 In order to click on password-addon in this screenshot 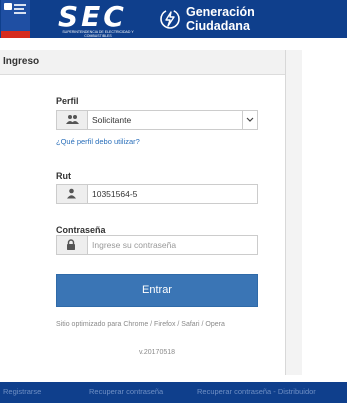, I will do `click(72, 245)`.